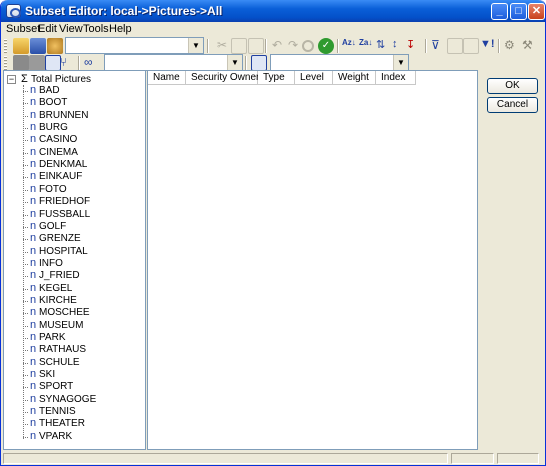  What do you see at coordinates (59, 362) in the screenshot?
I see `tree-item-label: SCHULE` at bounding box center [59, 362].